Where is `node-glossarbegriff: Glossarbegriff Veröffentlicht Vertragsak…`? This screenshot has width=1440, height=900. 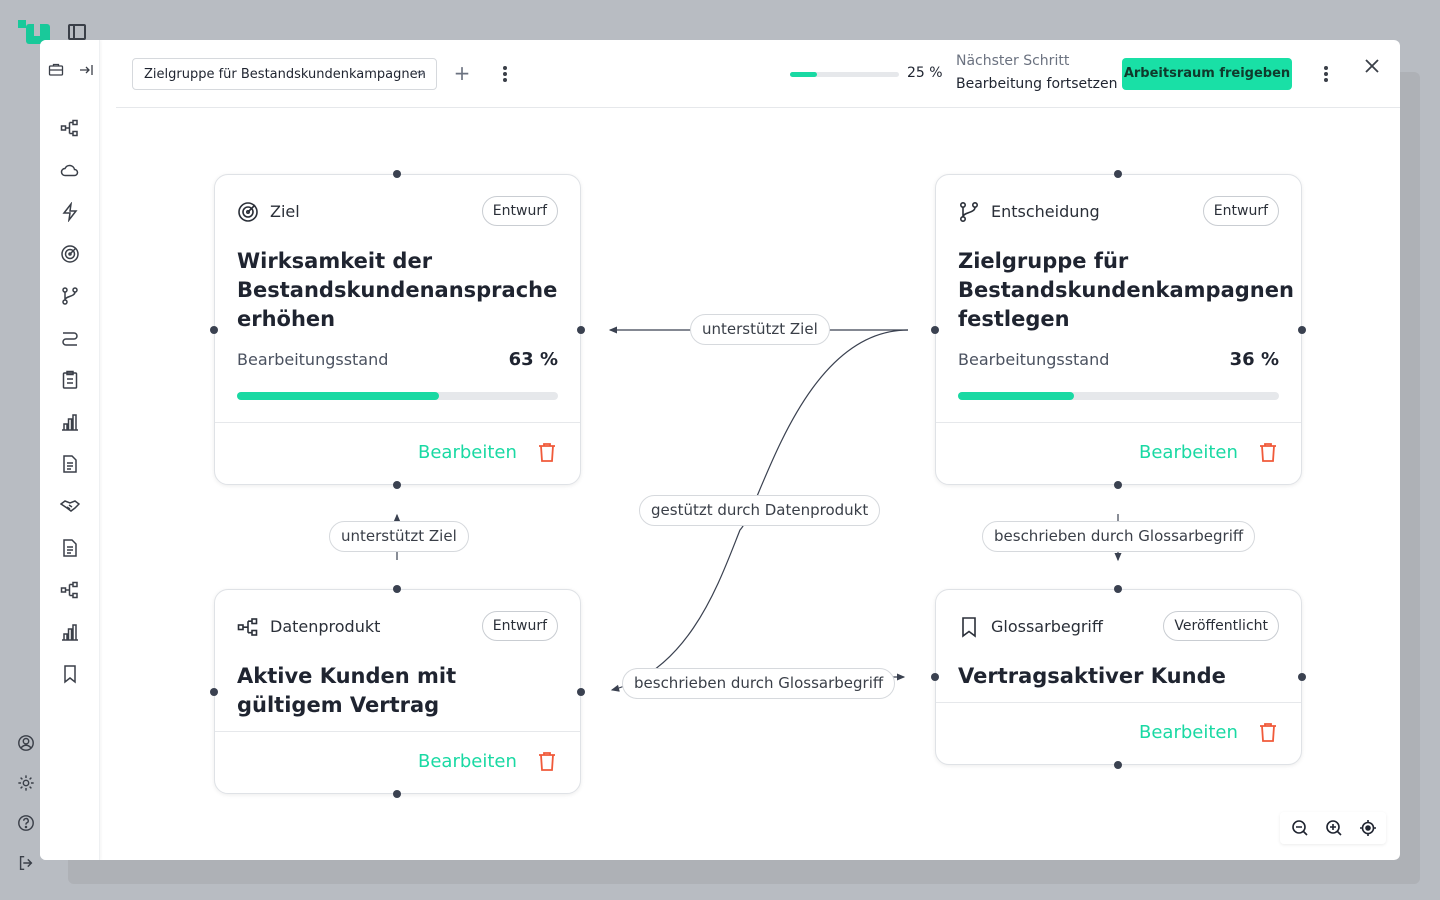 node-glossarbegriff: Glossarbegriff Veröffentlicht Vertragsak… is located at coordinates (1118, 677).